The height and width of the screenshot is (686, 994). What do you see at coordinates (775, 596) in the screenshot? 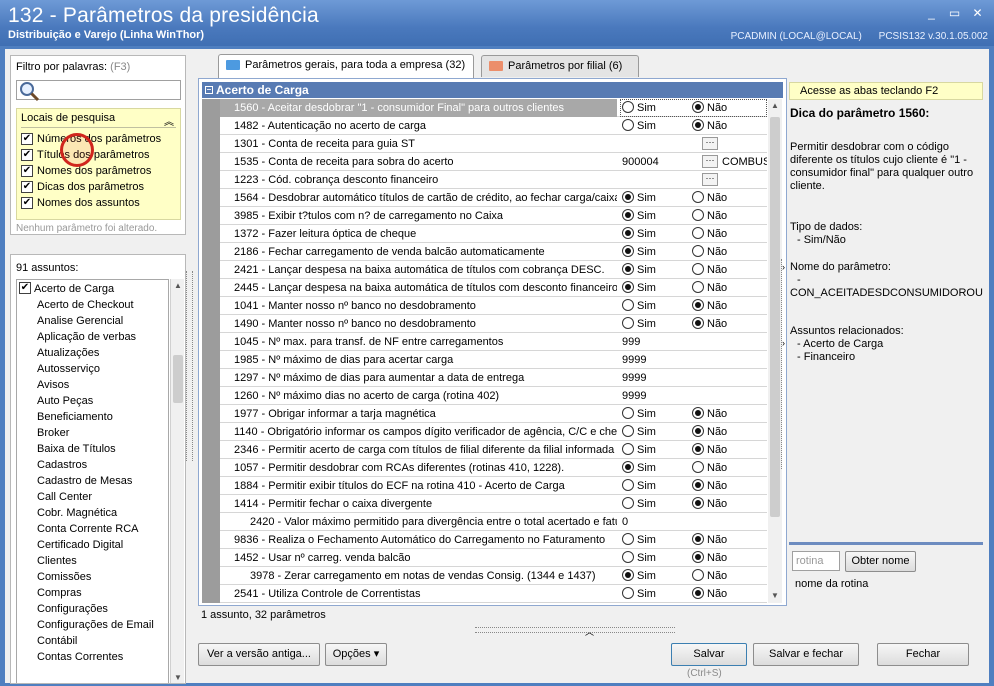
I see `scroll-down-icon: ▼` at bounding box center [775, 596].